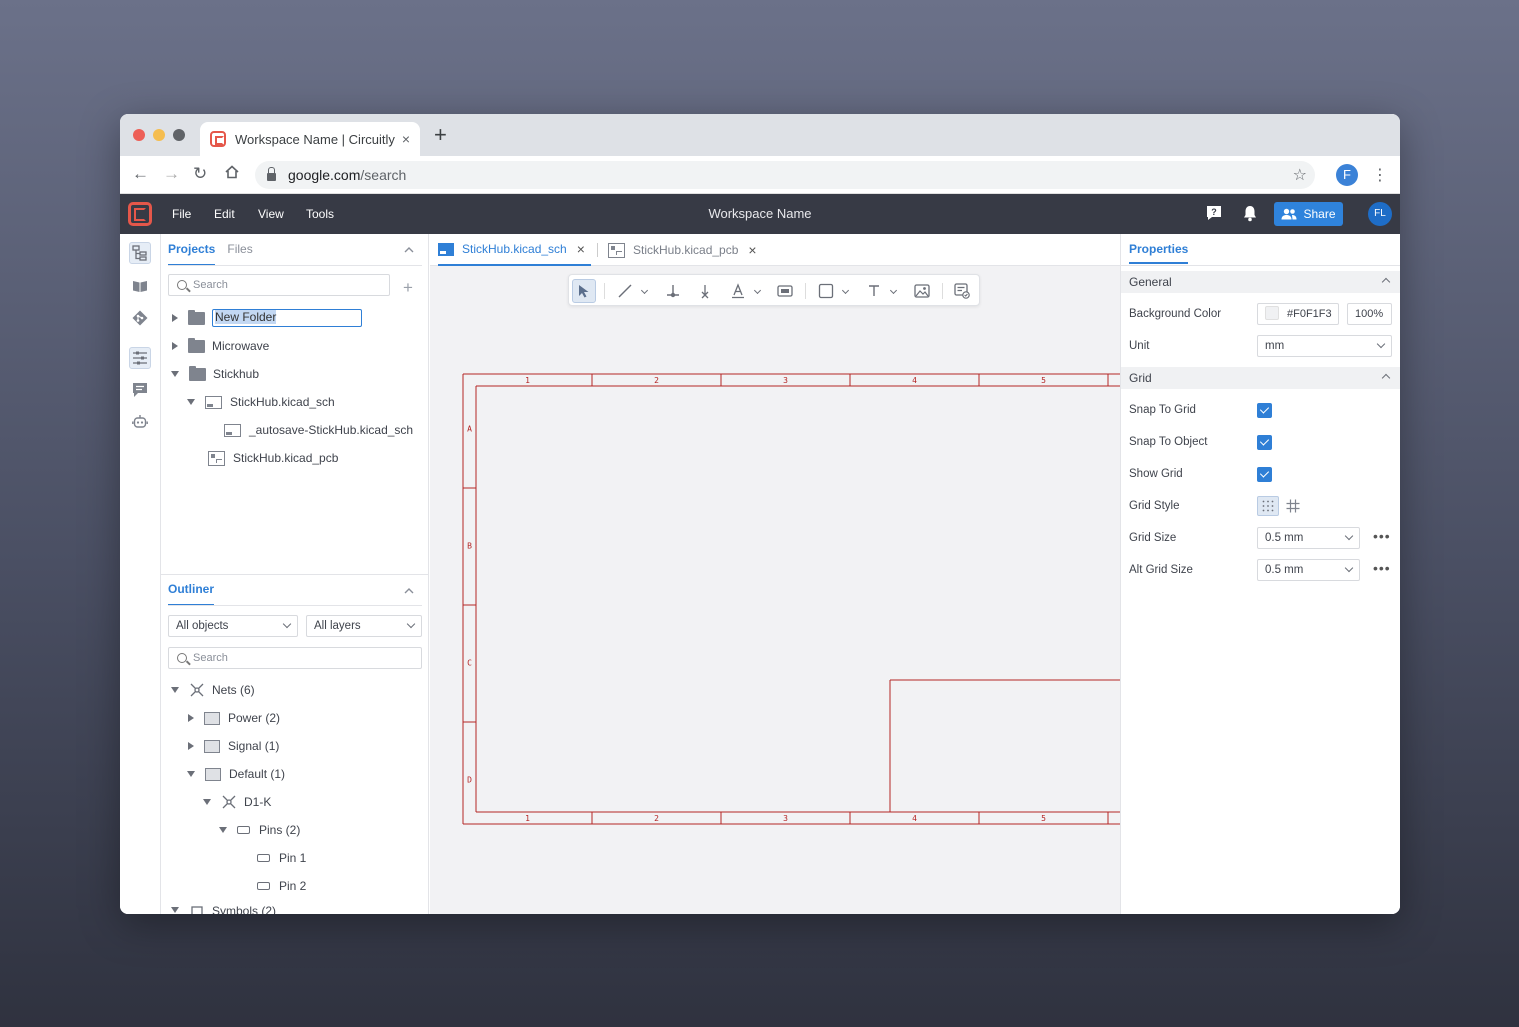 The width and height of the screenshot is (1519, 1027). What do you see at coordinates (1308, 570) in the screenshot?
I see `alt-grid-size-dropdown: 0.5 mm` at bounding box center [1308, 570].